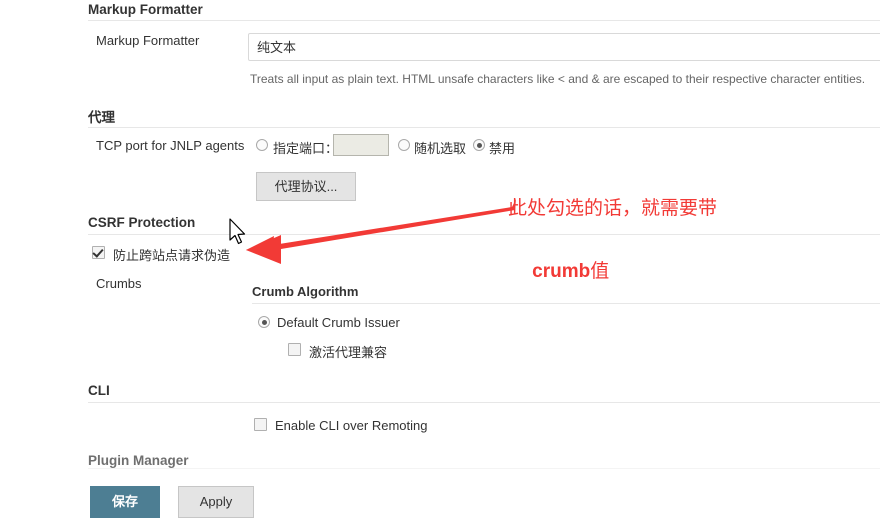 This screenshot has width=880, height=519. Describe the element at coordinates (561, 271) in the screenshot. I see `annotation-line-2-latin: crumb` at that location.